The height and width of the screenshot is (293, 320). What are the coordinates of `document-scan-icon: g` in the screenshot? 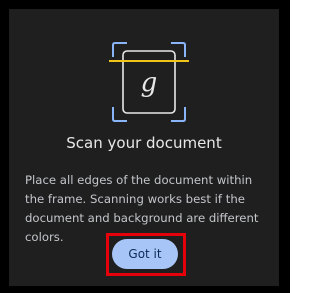 It's located at (149, 82).